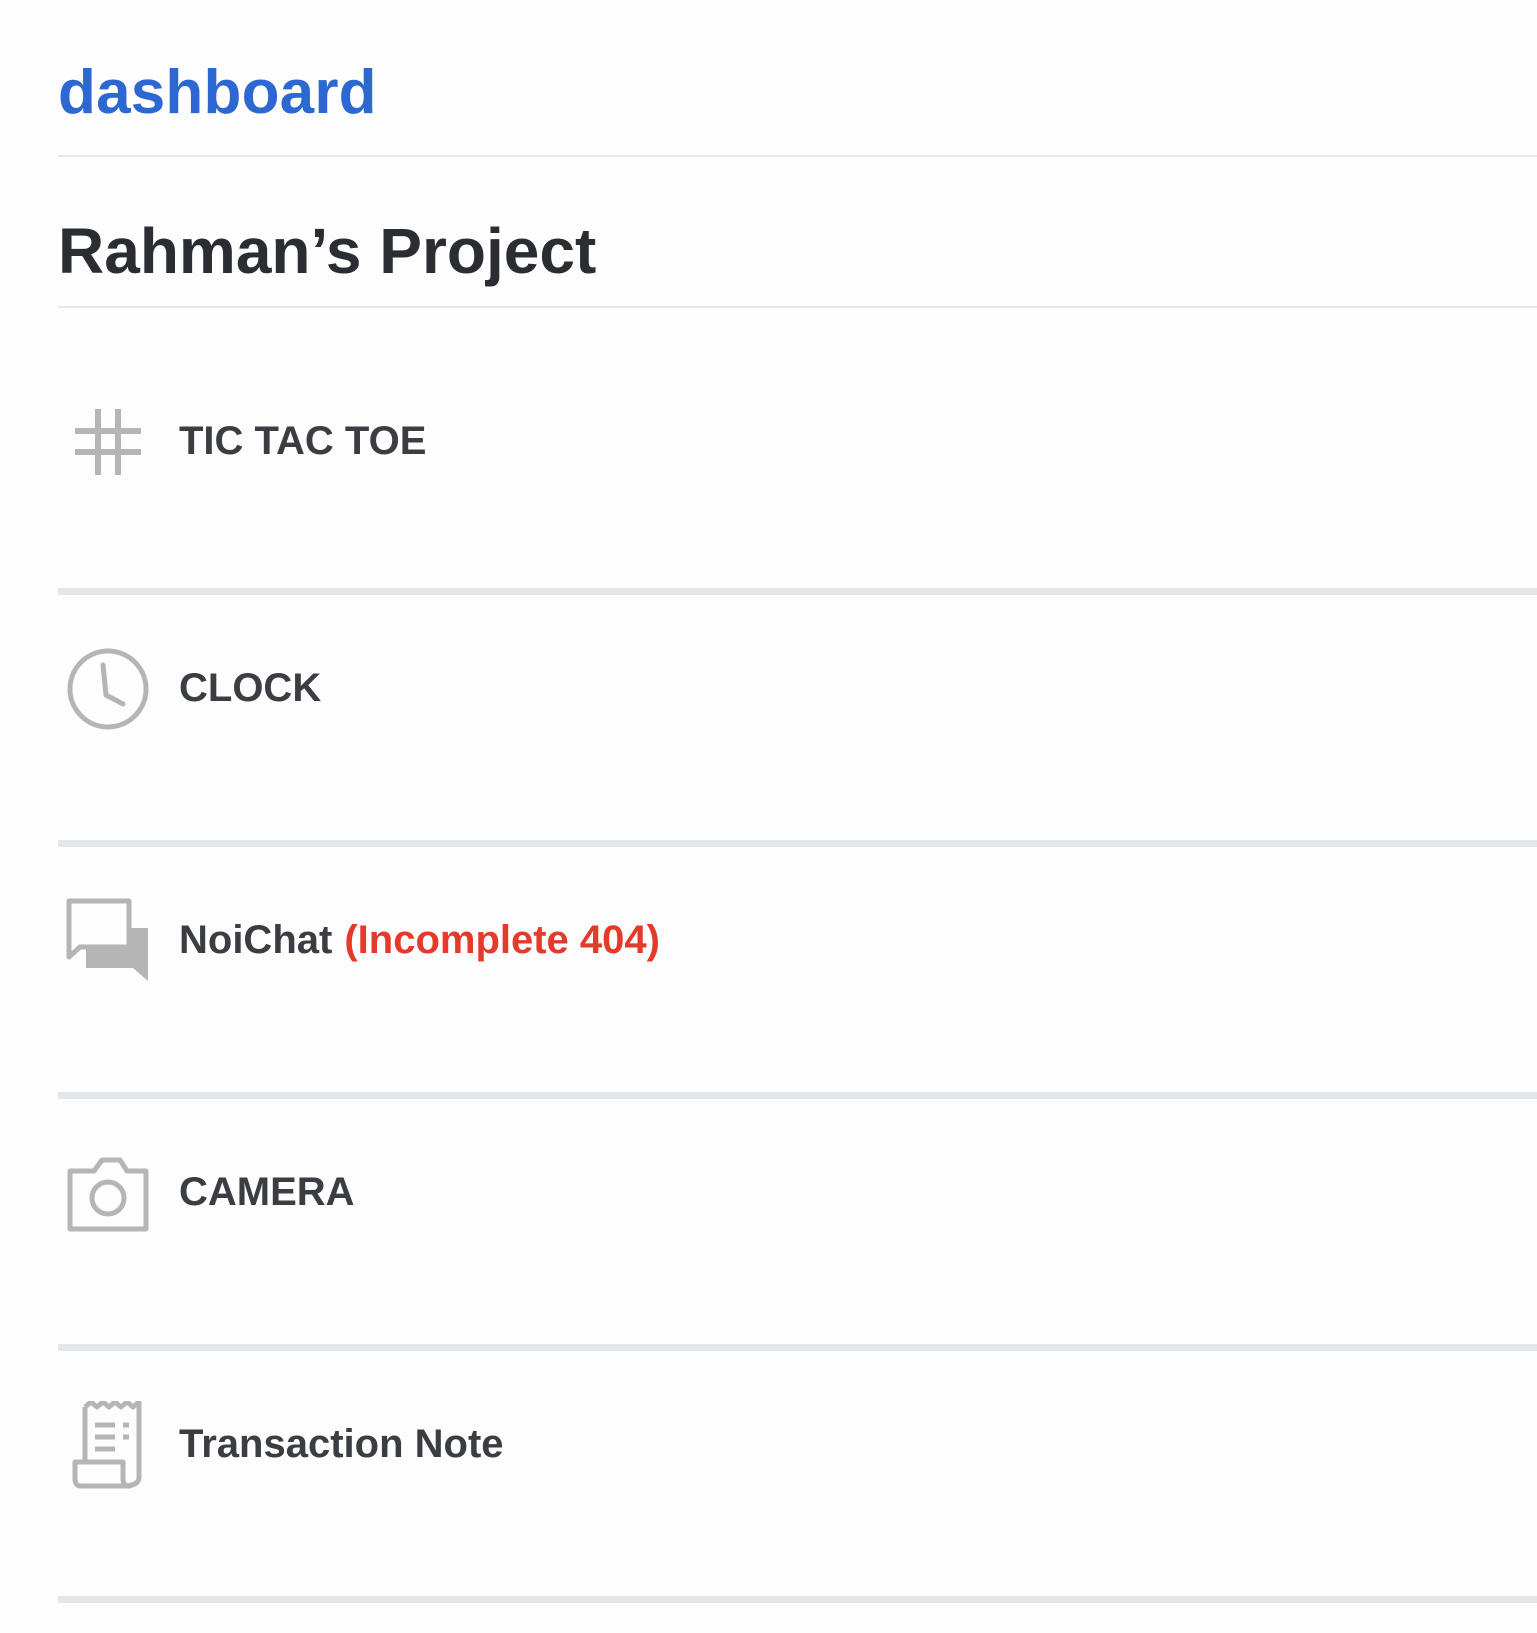 The height and width of the screenshot is (1633, 1537). Describe the element at coordinates (267, 1192) in the screenshot. I see `project-label: CAMERA` at that location.